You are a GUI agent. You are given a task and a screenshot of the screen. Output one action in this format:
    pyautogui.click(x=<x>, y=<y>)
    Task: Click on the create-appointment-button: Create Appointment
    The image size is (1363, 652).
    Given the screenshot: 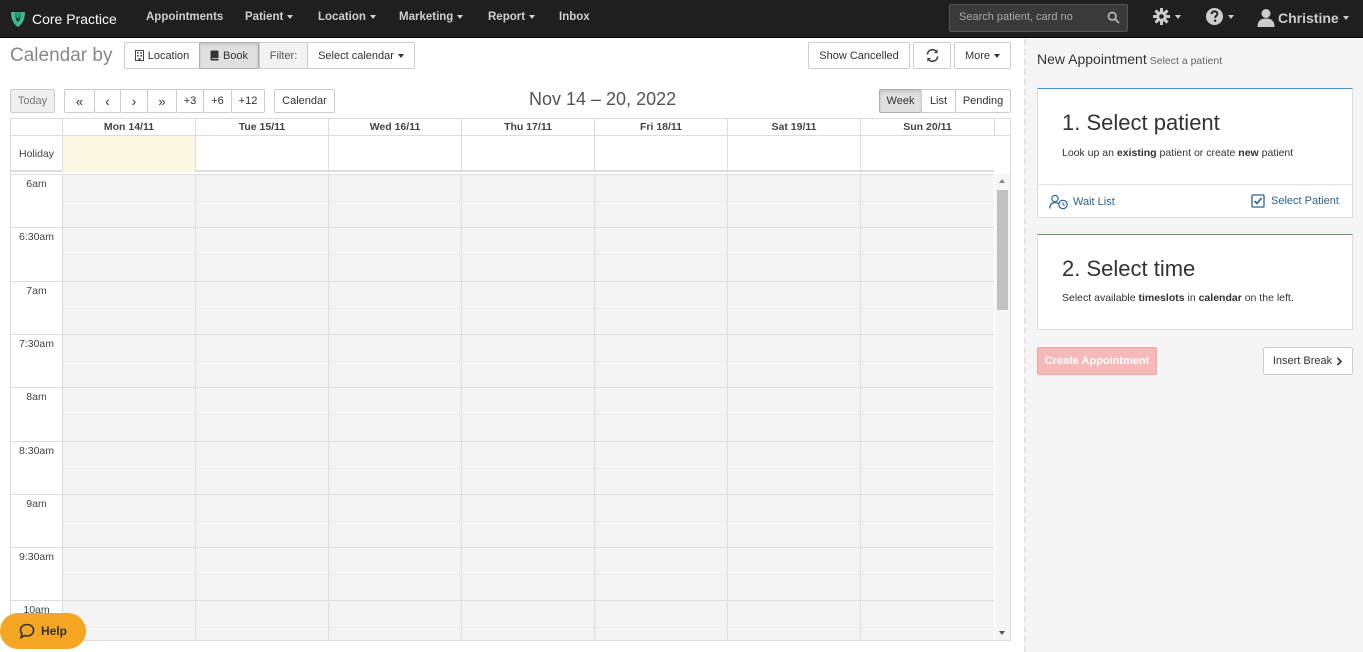 What is the action you would take?
    pyautogui.click(x=1097, y=361)
    